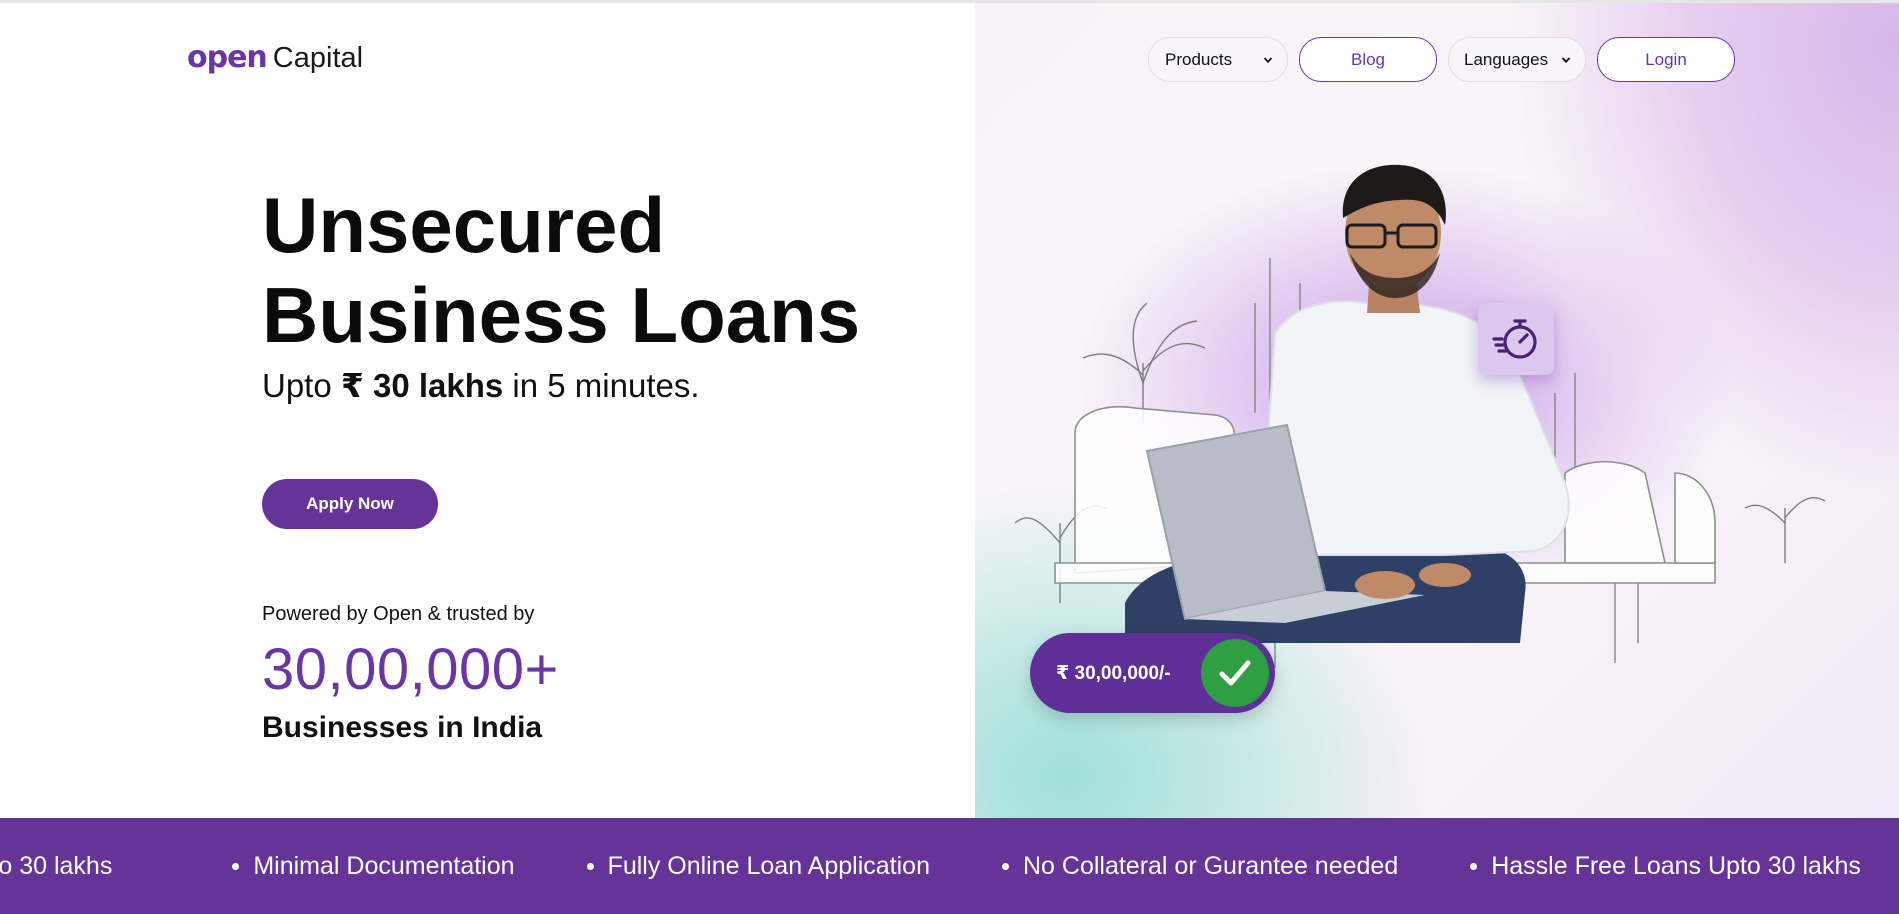 Image resolution: width=1899 pixels, height=914 pixels. What do you see at coordinates (1666, 59) in the screenshot?
I see `login-button: Login` at bounding box center [1666, 59].